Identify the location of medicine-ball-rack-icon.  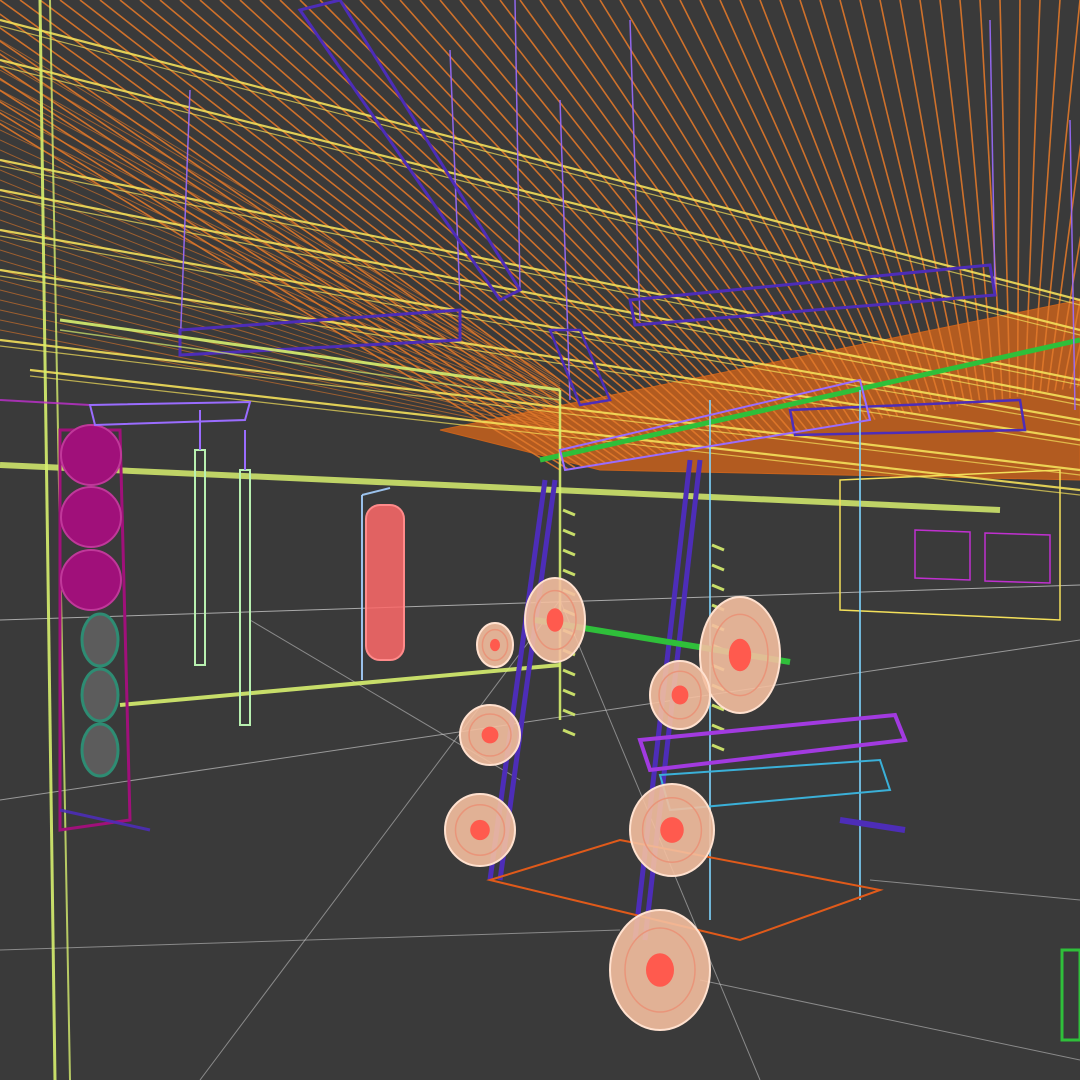
(104, 628).